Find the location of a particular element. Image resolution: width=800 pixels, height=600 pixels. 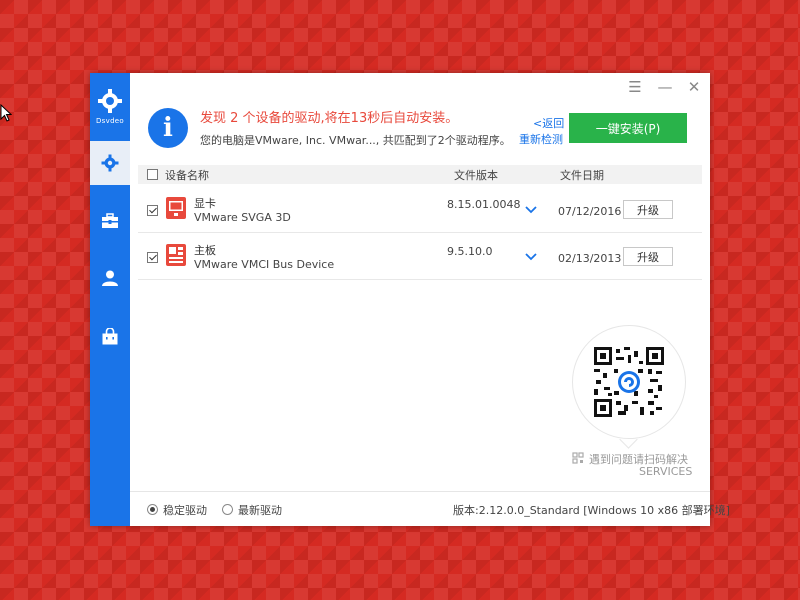

motherboard-icon is located at coordinates (176, 255).